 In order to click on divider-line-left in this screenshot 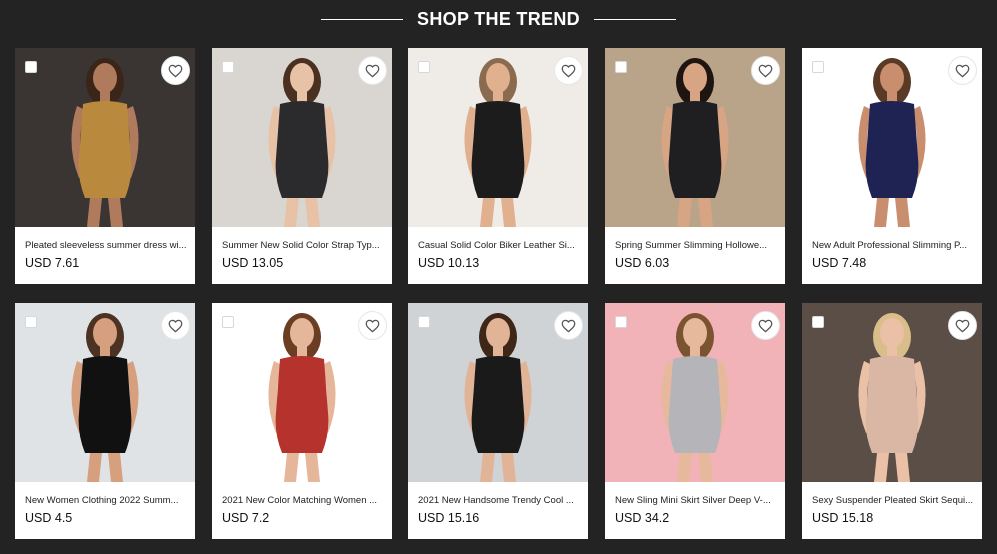, I will do `click(362, 19)`.